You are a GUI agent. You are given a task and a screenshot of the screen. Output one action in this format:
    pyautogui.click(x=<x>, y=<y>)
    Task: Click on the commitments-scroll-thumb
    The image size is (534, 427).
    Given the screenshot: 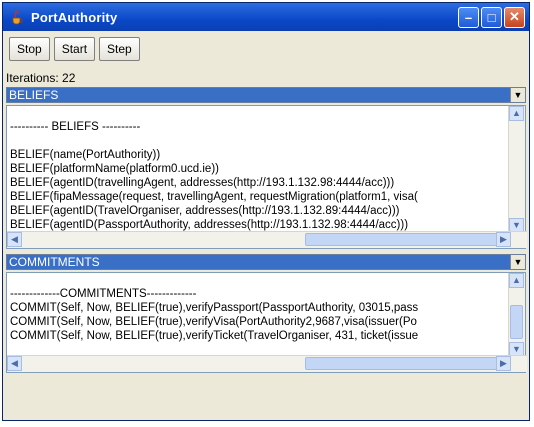 What is the action you would take?
    pyautogui.click(x=516, y=322)
    